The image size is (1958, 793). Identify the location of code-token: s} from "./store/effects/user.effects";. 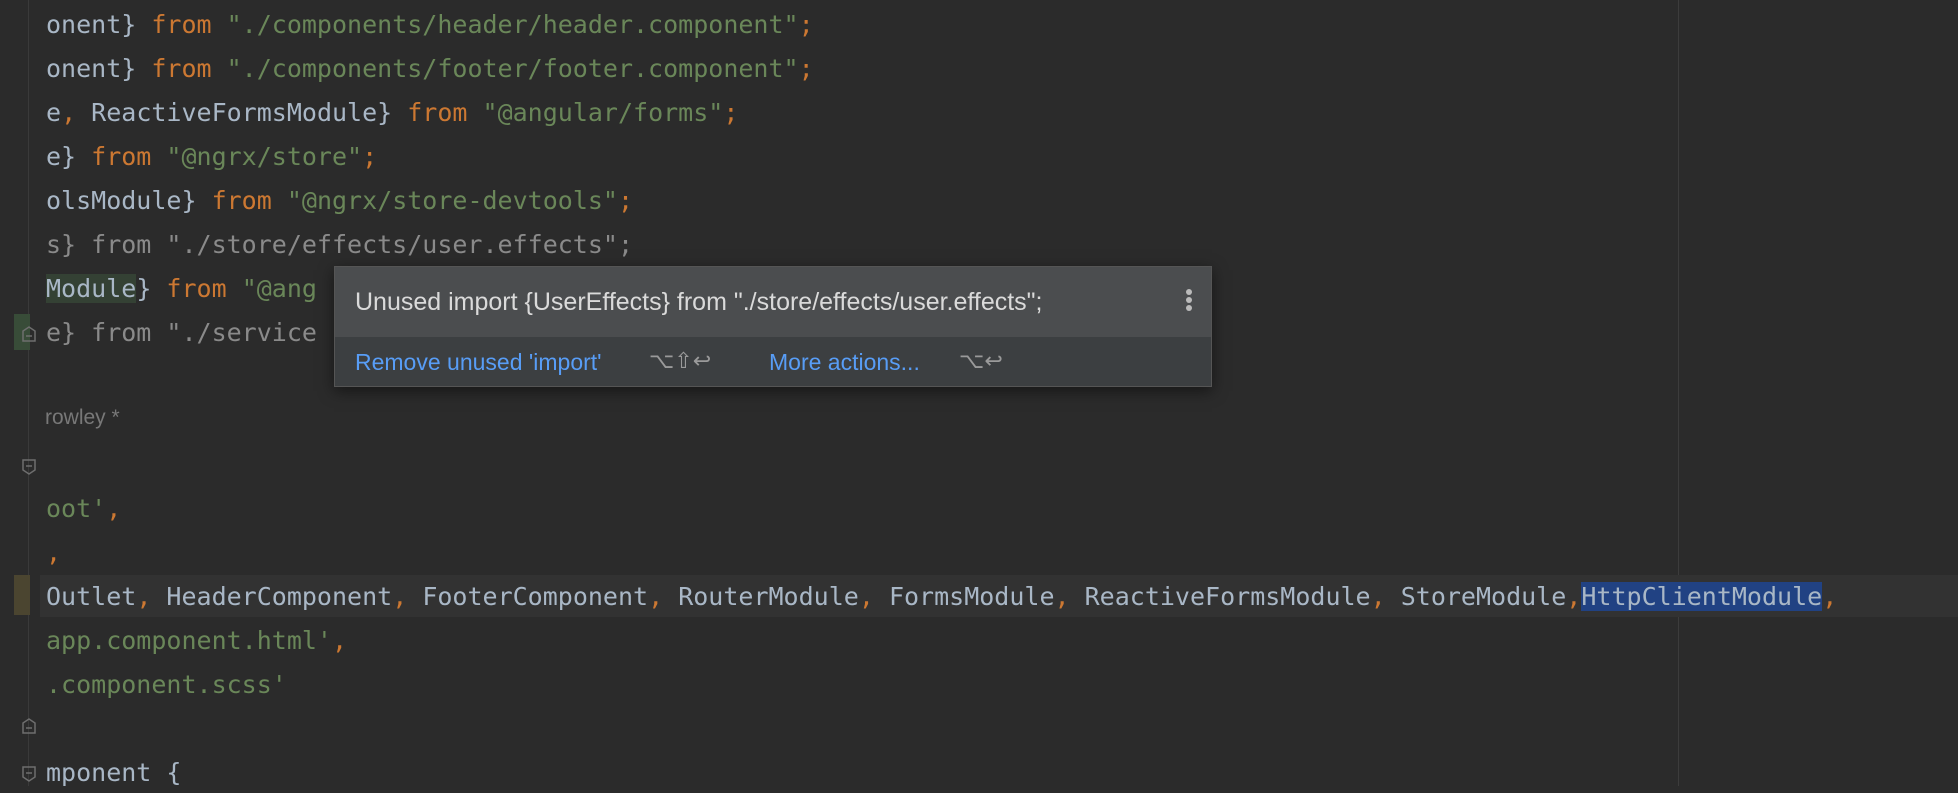
(339, 244).